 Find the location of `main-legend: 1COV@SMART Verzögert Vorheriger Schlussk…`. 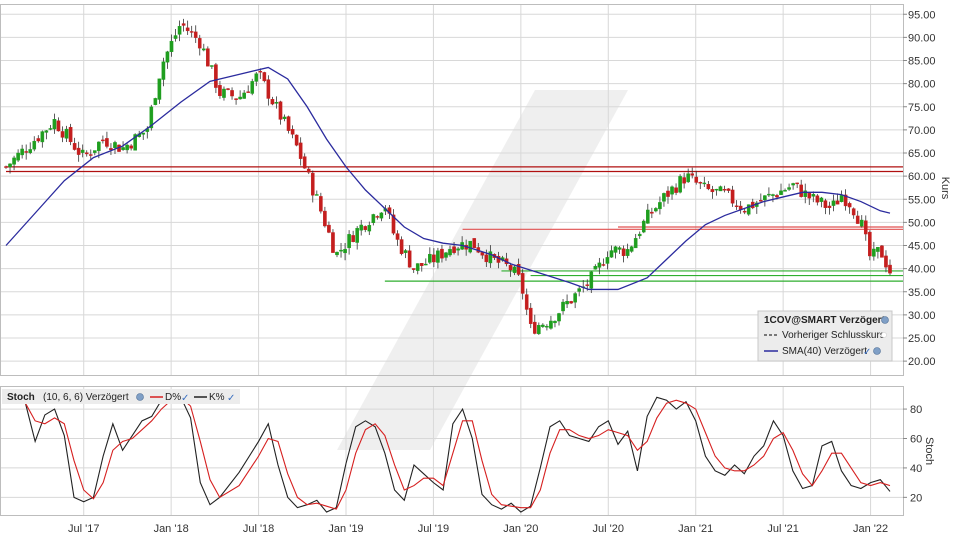

main-legend: 1COV@SMART Verzögert Vorheriger Schlussk… is located at coordinates (825, 336).